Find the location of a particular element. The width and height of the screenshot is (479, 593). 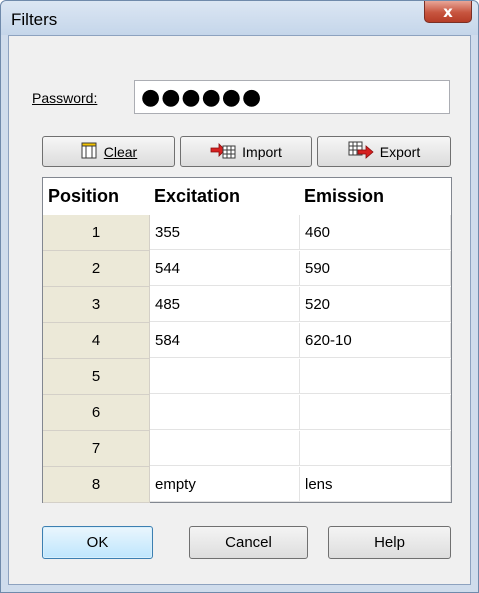

export-icon is located at coordinates (361, 151).